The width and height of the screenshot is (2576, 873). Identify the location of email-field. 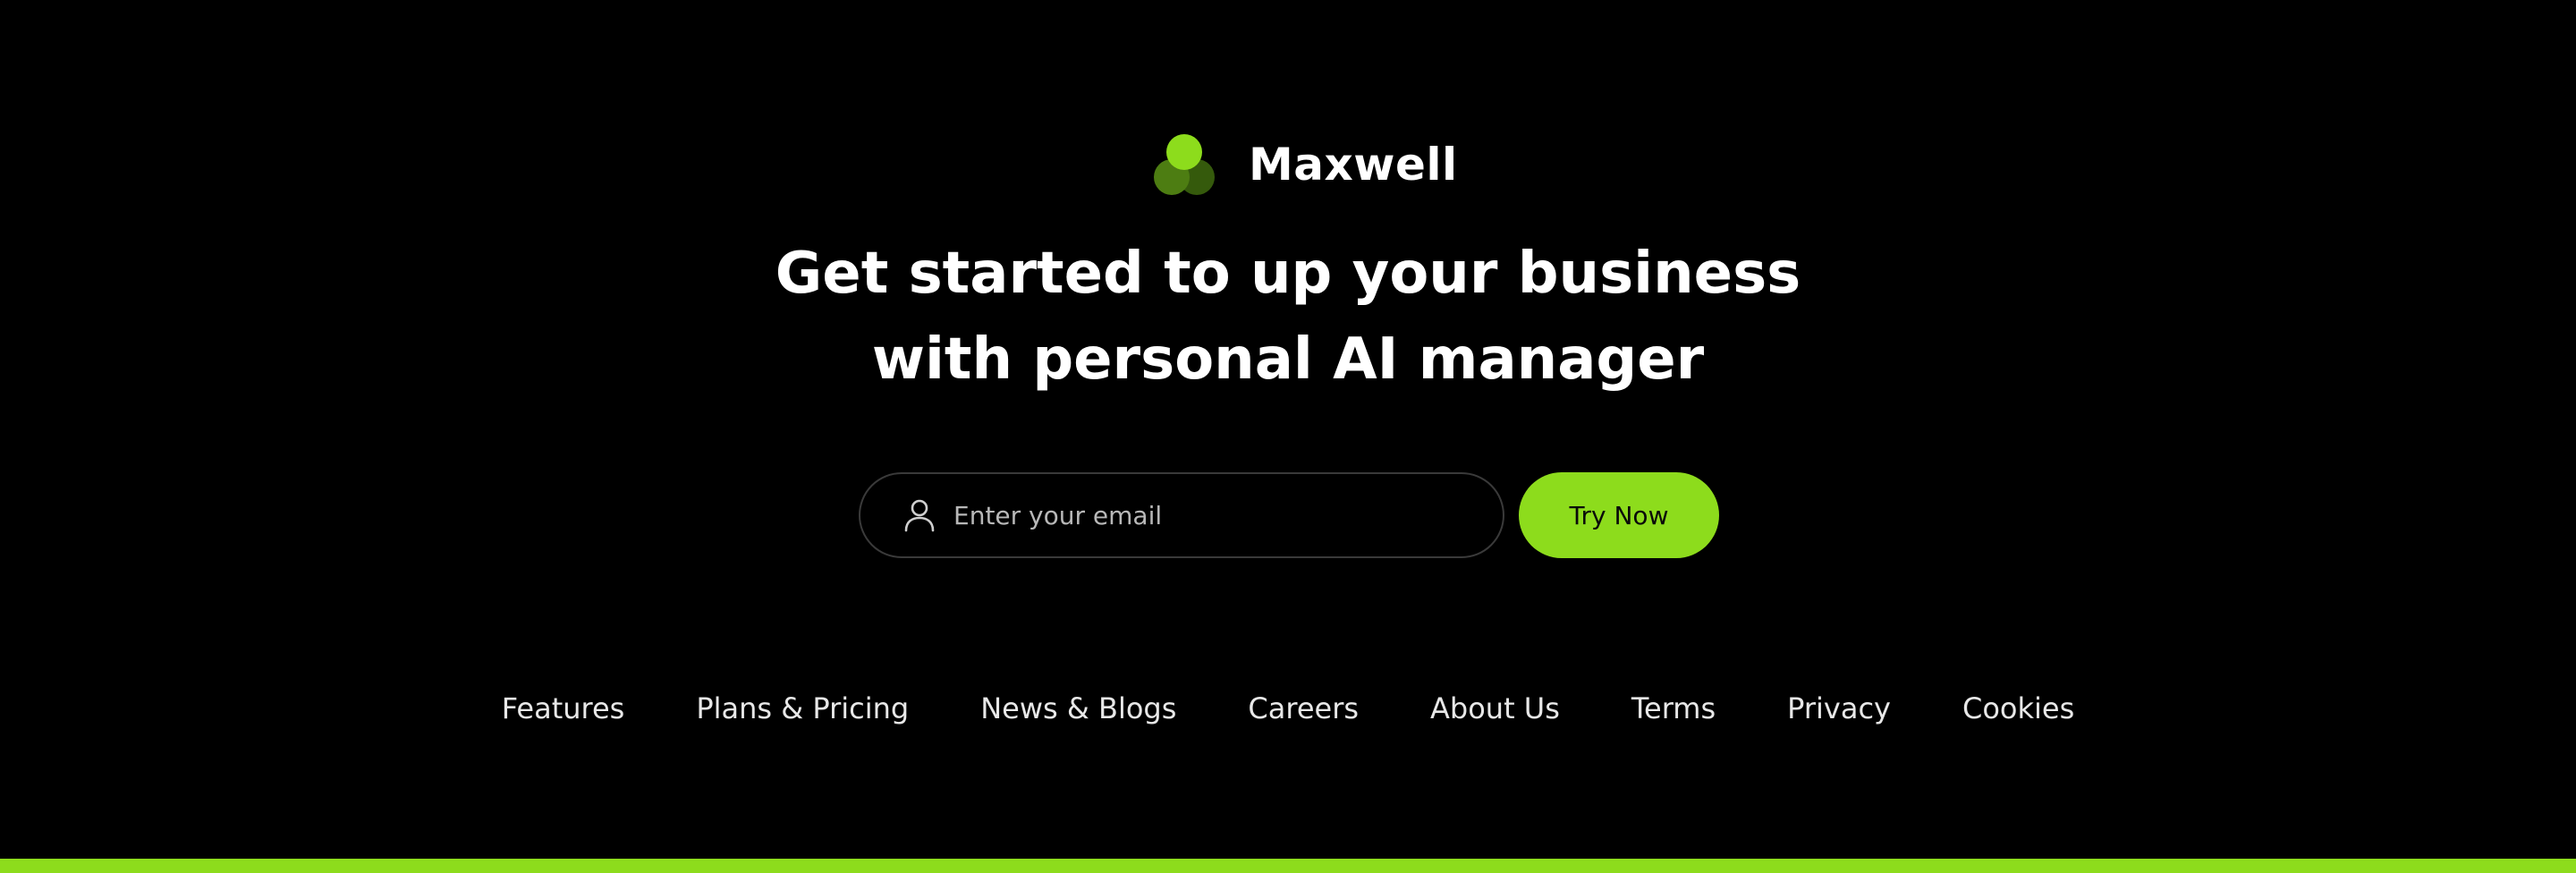
(1181, 515).